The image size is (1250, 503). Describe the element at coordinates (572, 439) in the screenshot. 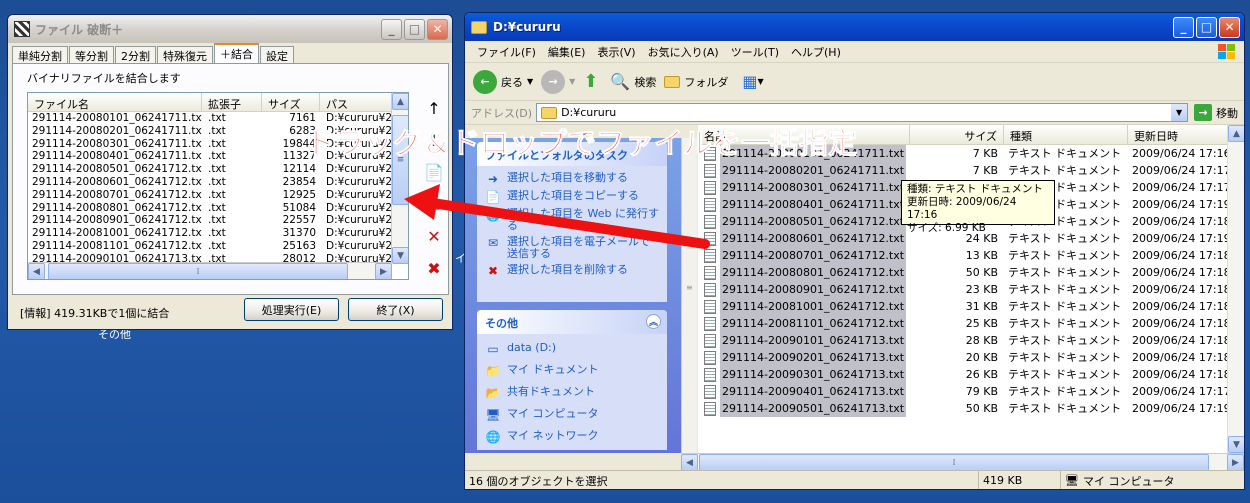

I see `other-place-item: 🌐 マイ ネットワーク` at that location.